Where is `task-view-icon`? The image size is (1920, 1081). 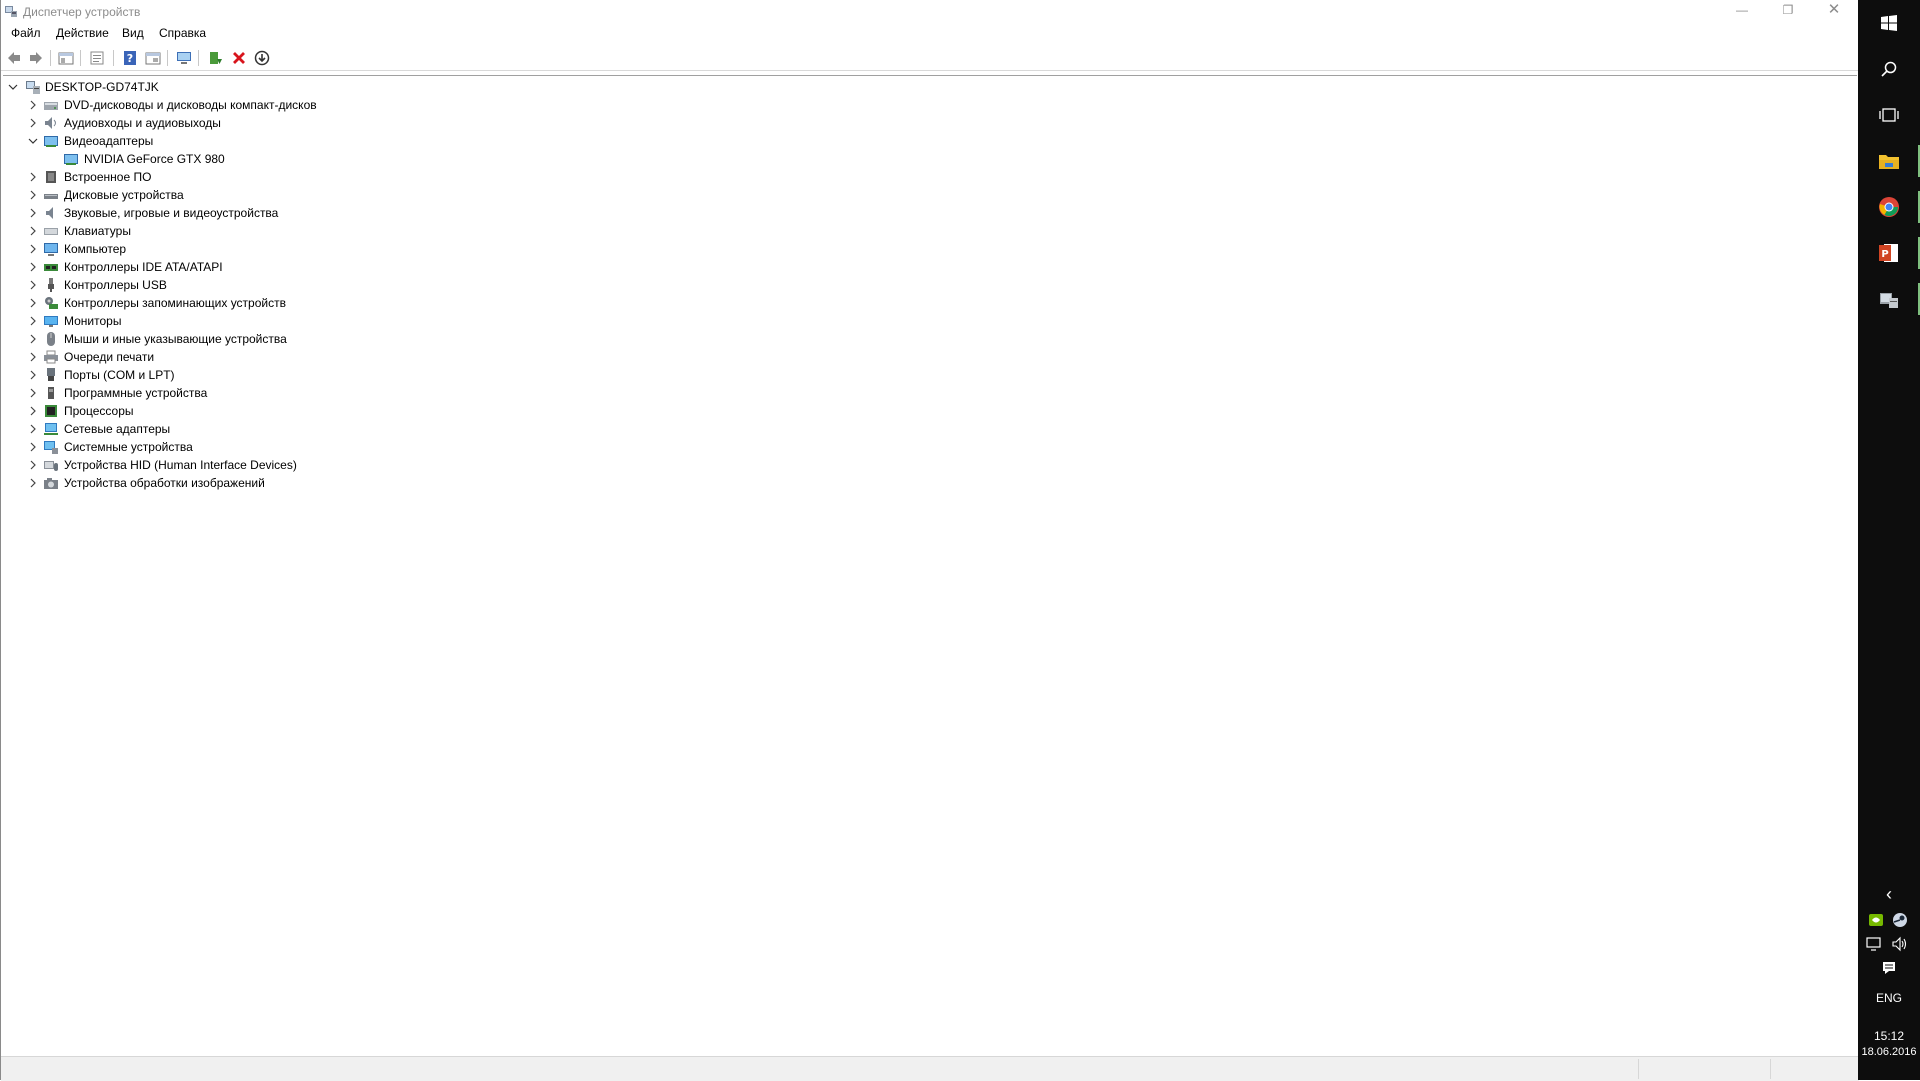 task-view-icon is located at coordinates (1889, 115).